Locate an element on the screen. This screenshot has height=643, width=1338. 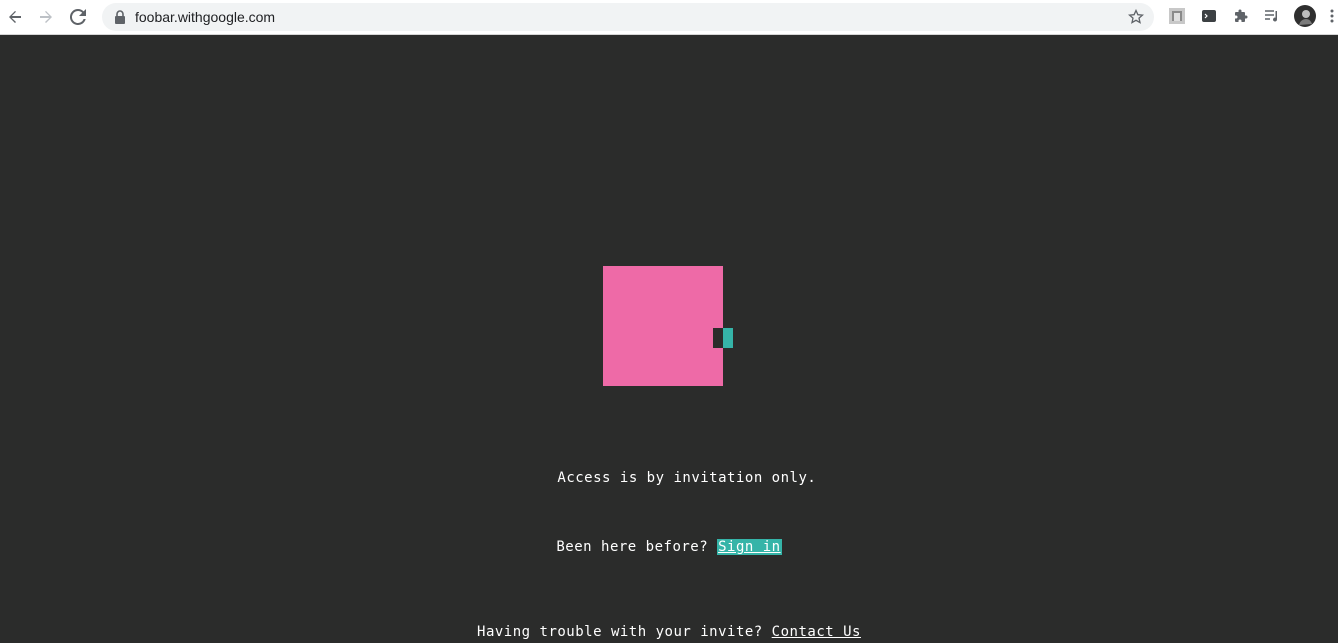
lock-icon is located at coordinates (120, 19).